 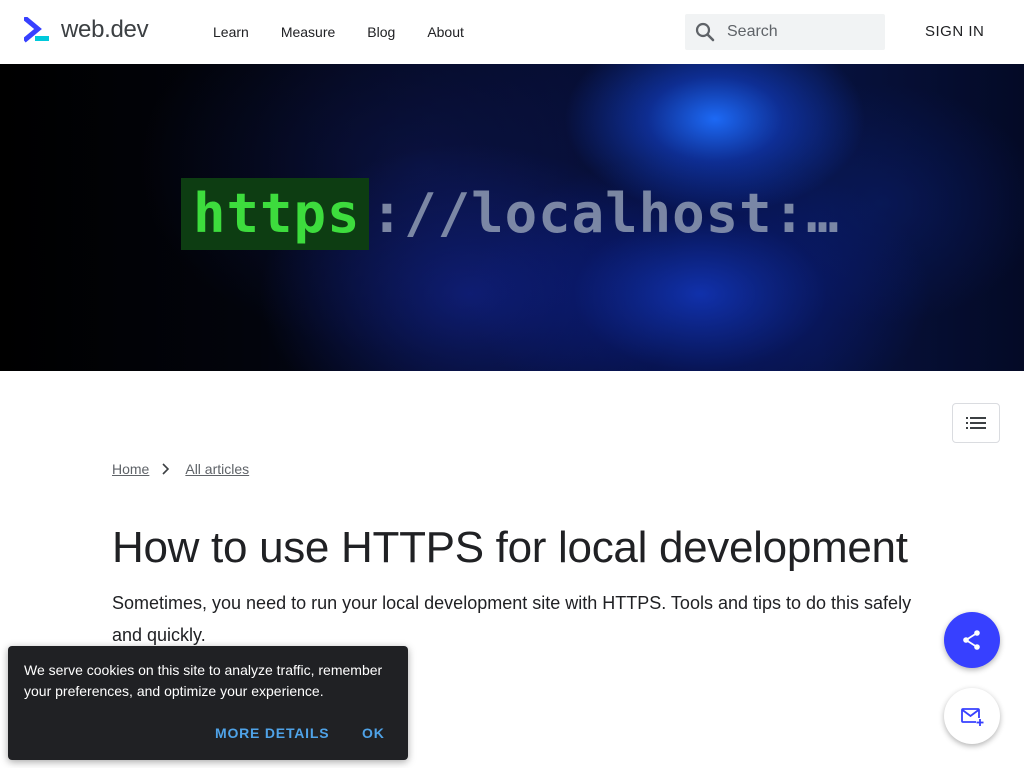 What do you see at coordinates (217, 469) in the screenshot?
I see `breadcrumb-all-articles: All articles` at bounding box center [217, 469].